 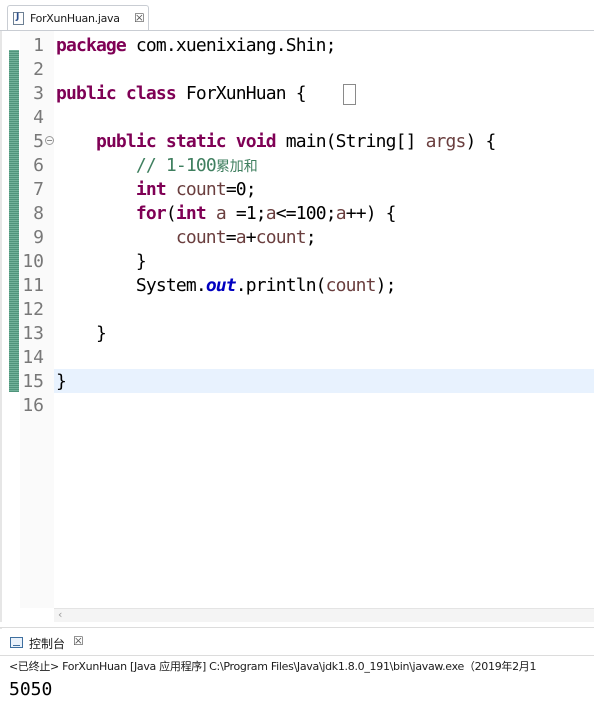 What do you see at coordinates (306, 213) in the screenshot?
I see `code-token: <=100;` at bounding box center [306, 213].